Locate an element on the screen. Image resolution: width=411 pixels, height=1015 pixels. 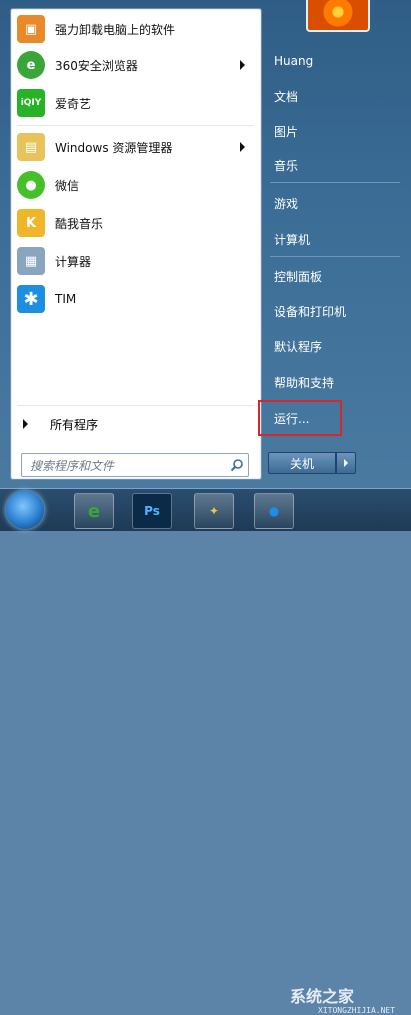
shutdown-options-button is located at coordinates (346, 463).